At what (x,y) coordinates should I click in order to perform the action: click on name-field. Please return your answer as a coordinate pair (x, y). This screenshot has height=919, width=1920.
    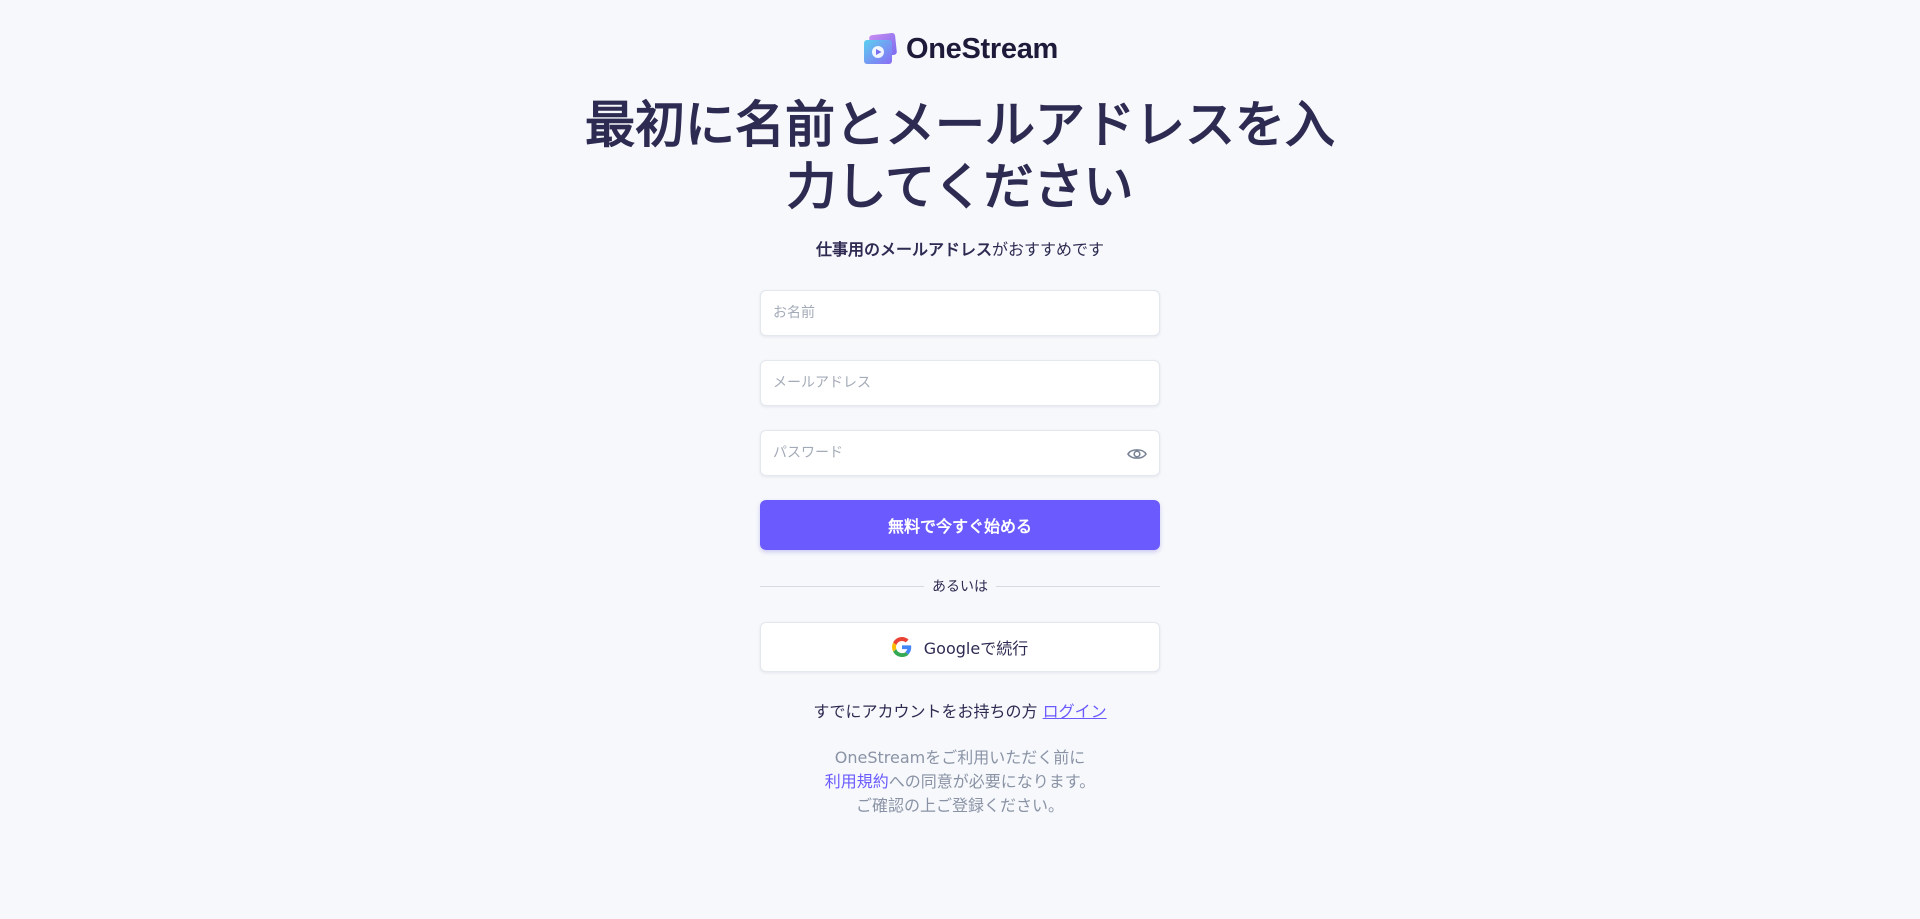
    Looking at the image, I should click on (960, 313).